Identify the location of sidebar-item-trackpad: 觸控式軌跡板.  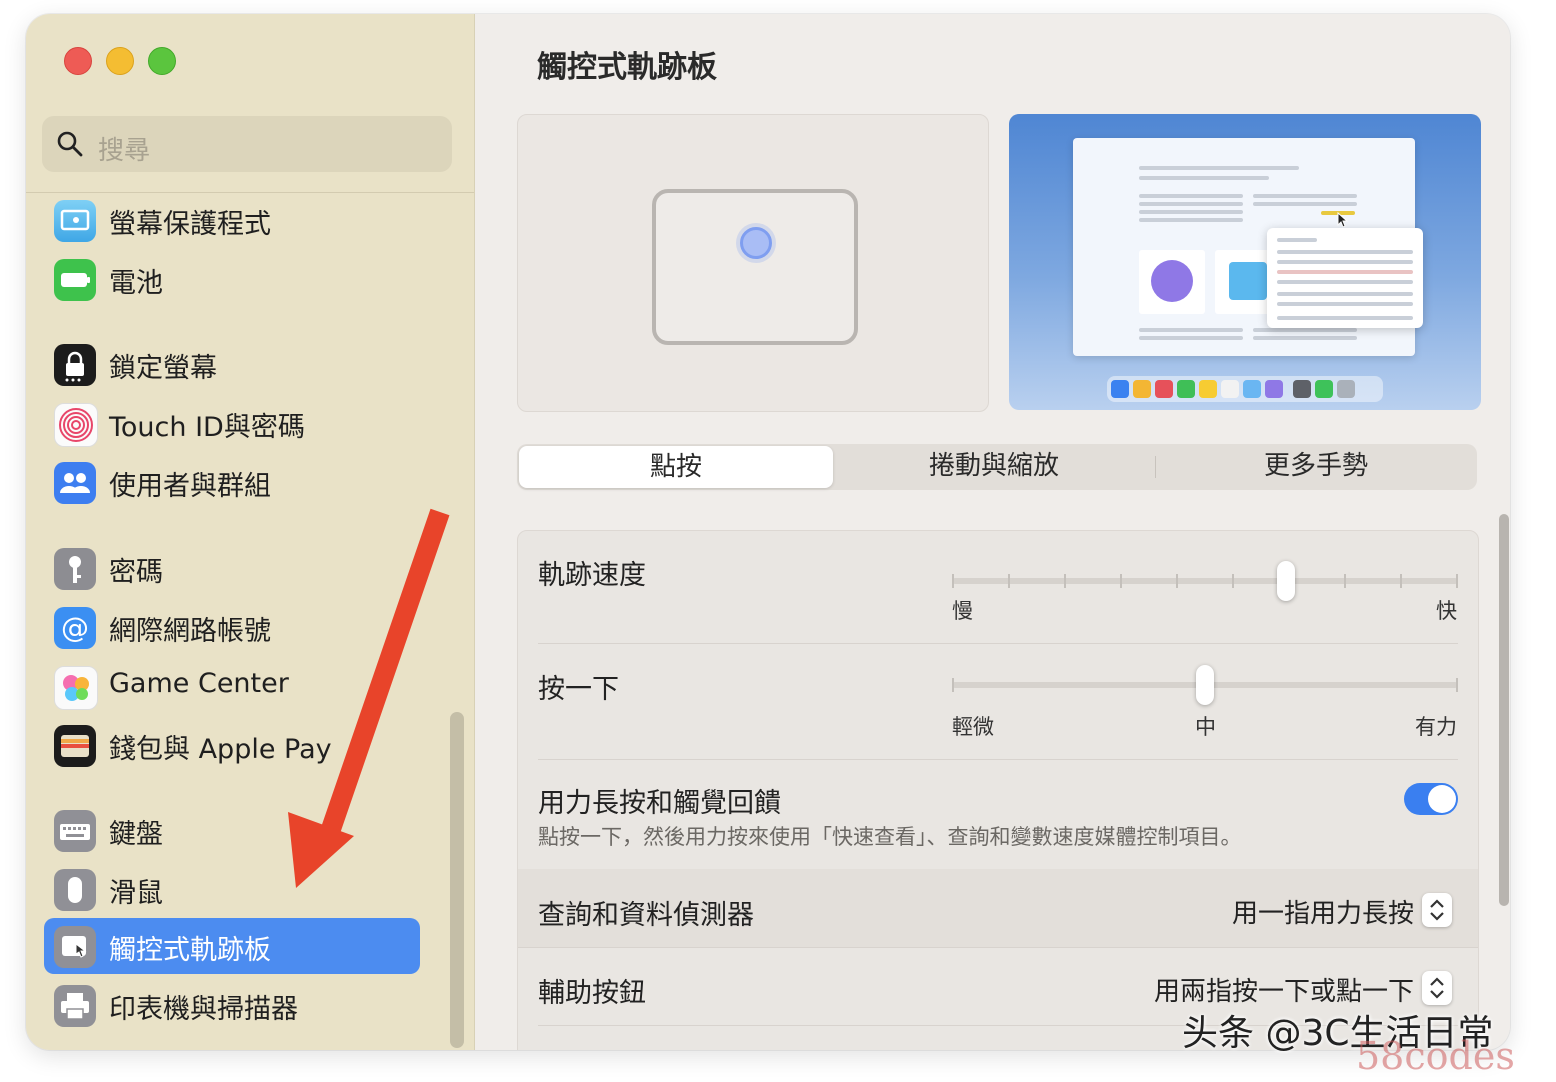
(232, 946).